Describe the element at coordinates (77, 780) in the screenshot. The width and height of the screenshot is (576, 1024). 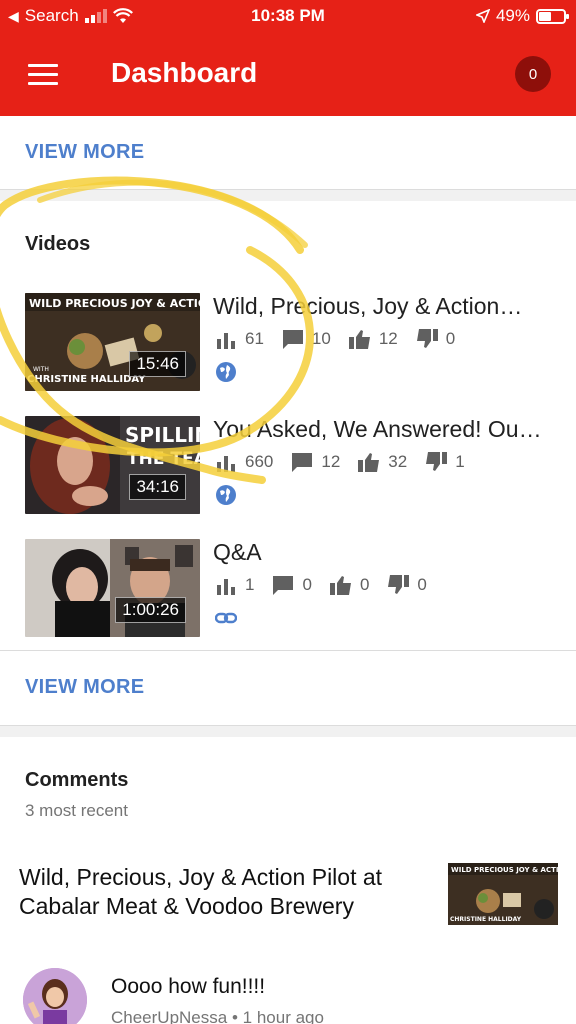
I see `comments-heading: Comments` at that location.